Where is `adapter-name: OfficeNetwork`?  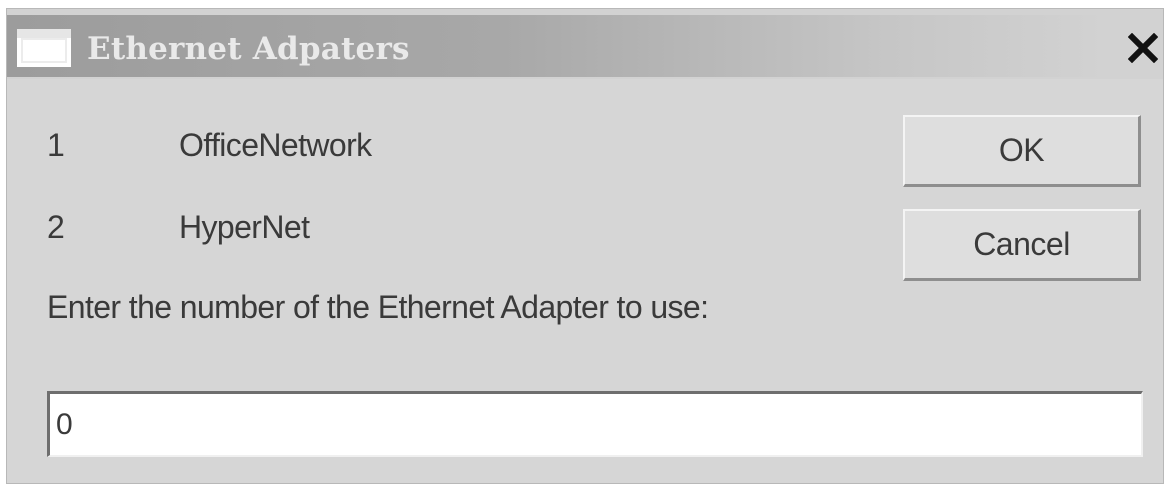
adapter-name: OfficeNetwork is located at coordinates (275, 145).